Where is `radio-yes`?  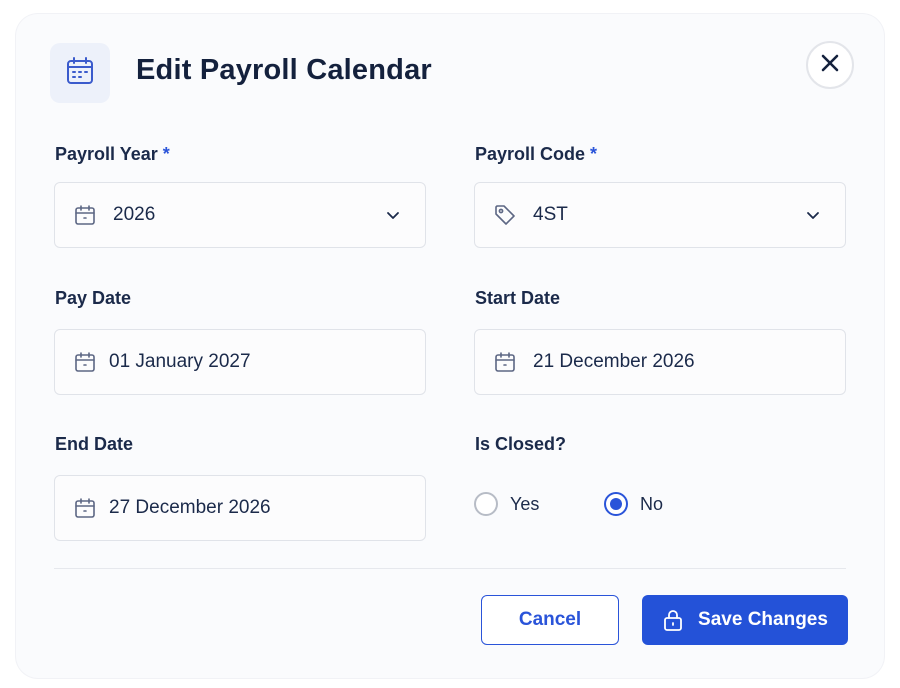 radio-yes is located at coordinates (486, 504).